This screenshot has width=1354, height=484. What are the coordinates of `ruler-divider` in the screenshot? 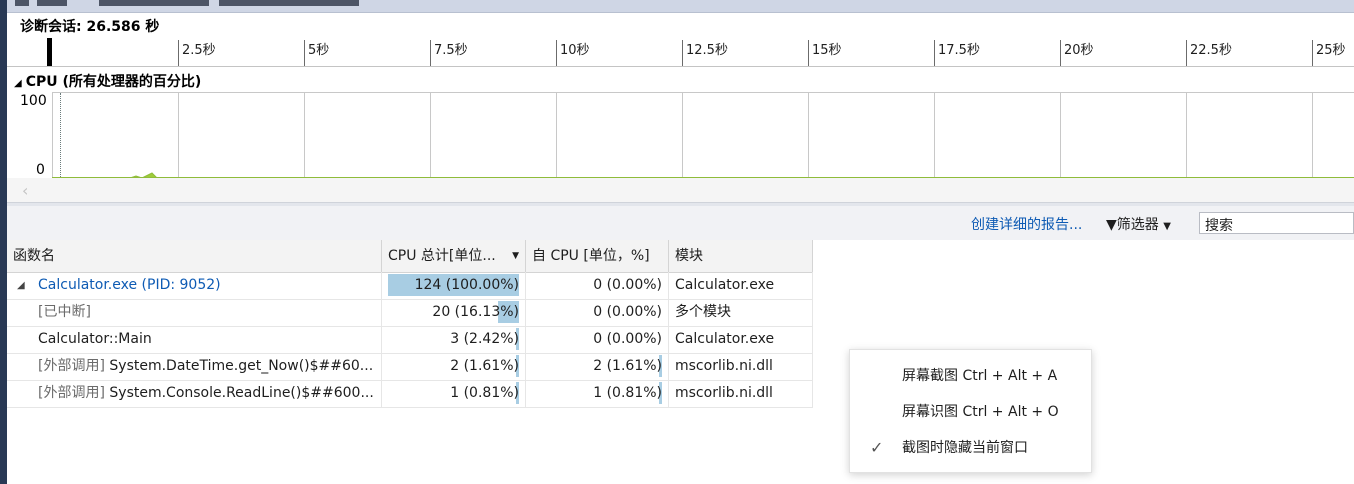 It's located at (680, 66).